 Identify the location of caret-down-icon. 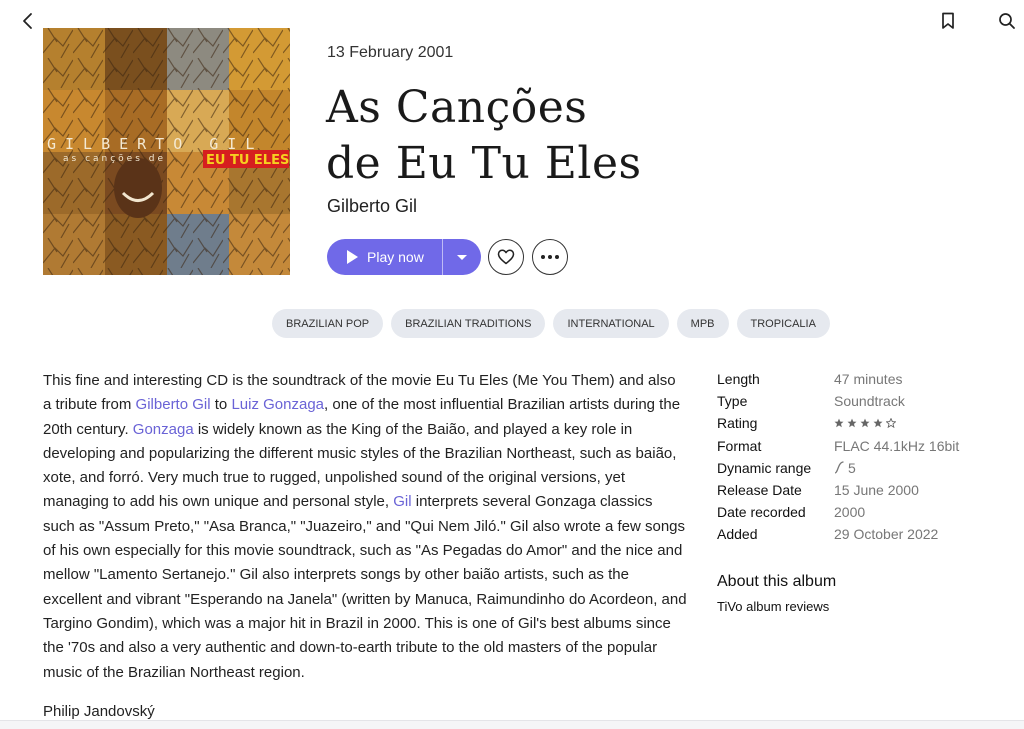
(462, 257).